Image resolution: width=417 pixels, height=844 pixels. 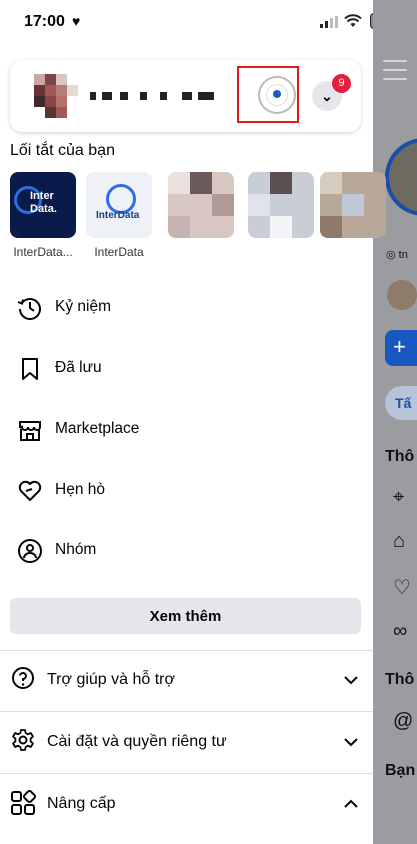 What do you see at coordinates (137, 741) in the screenshot?
I see `accordion-label: Cài đặt và quyền riêng tư` at bounding box center [137, 741].